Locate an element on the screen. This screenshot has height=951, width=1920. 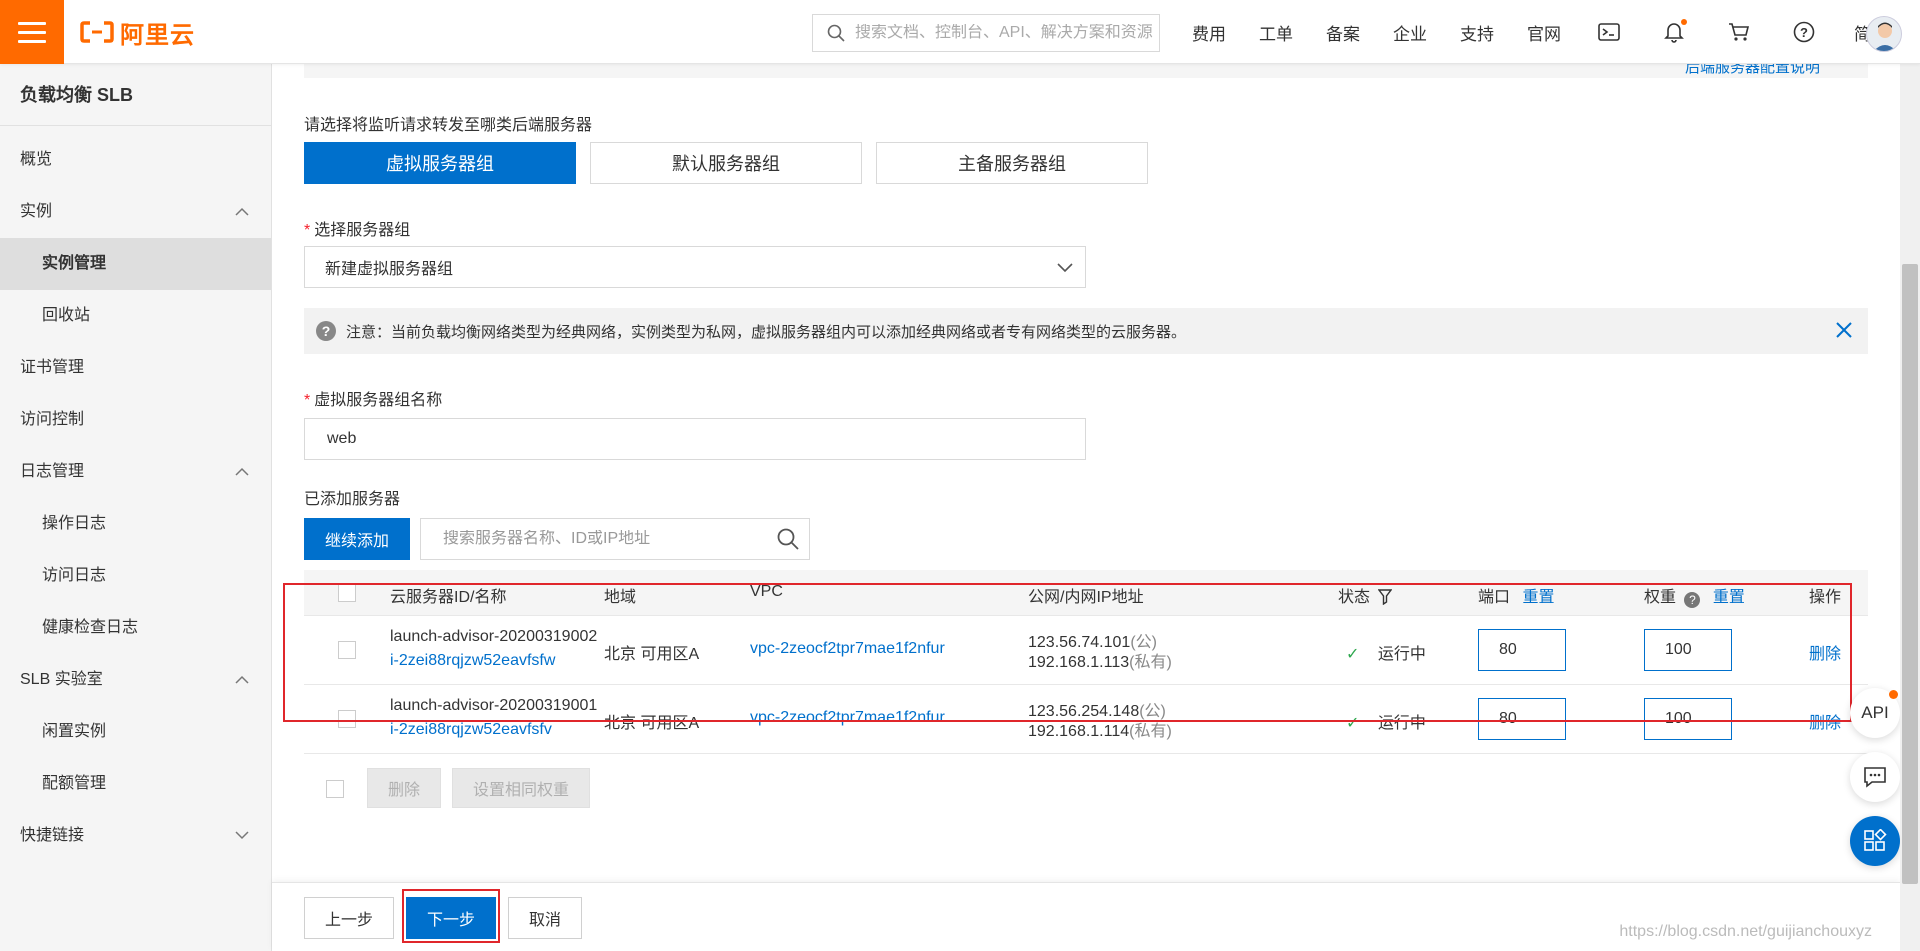
close-icon is located at coordinates (1844, 330).